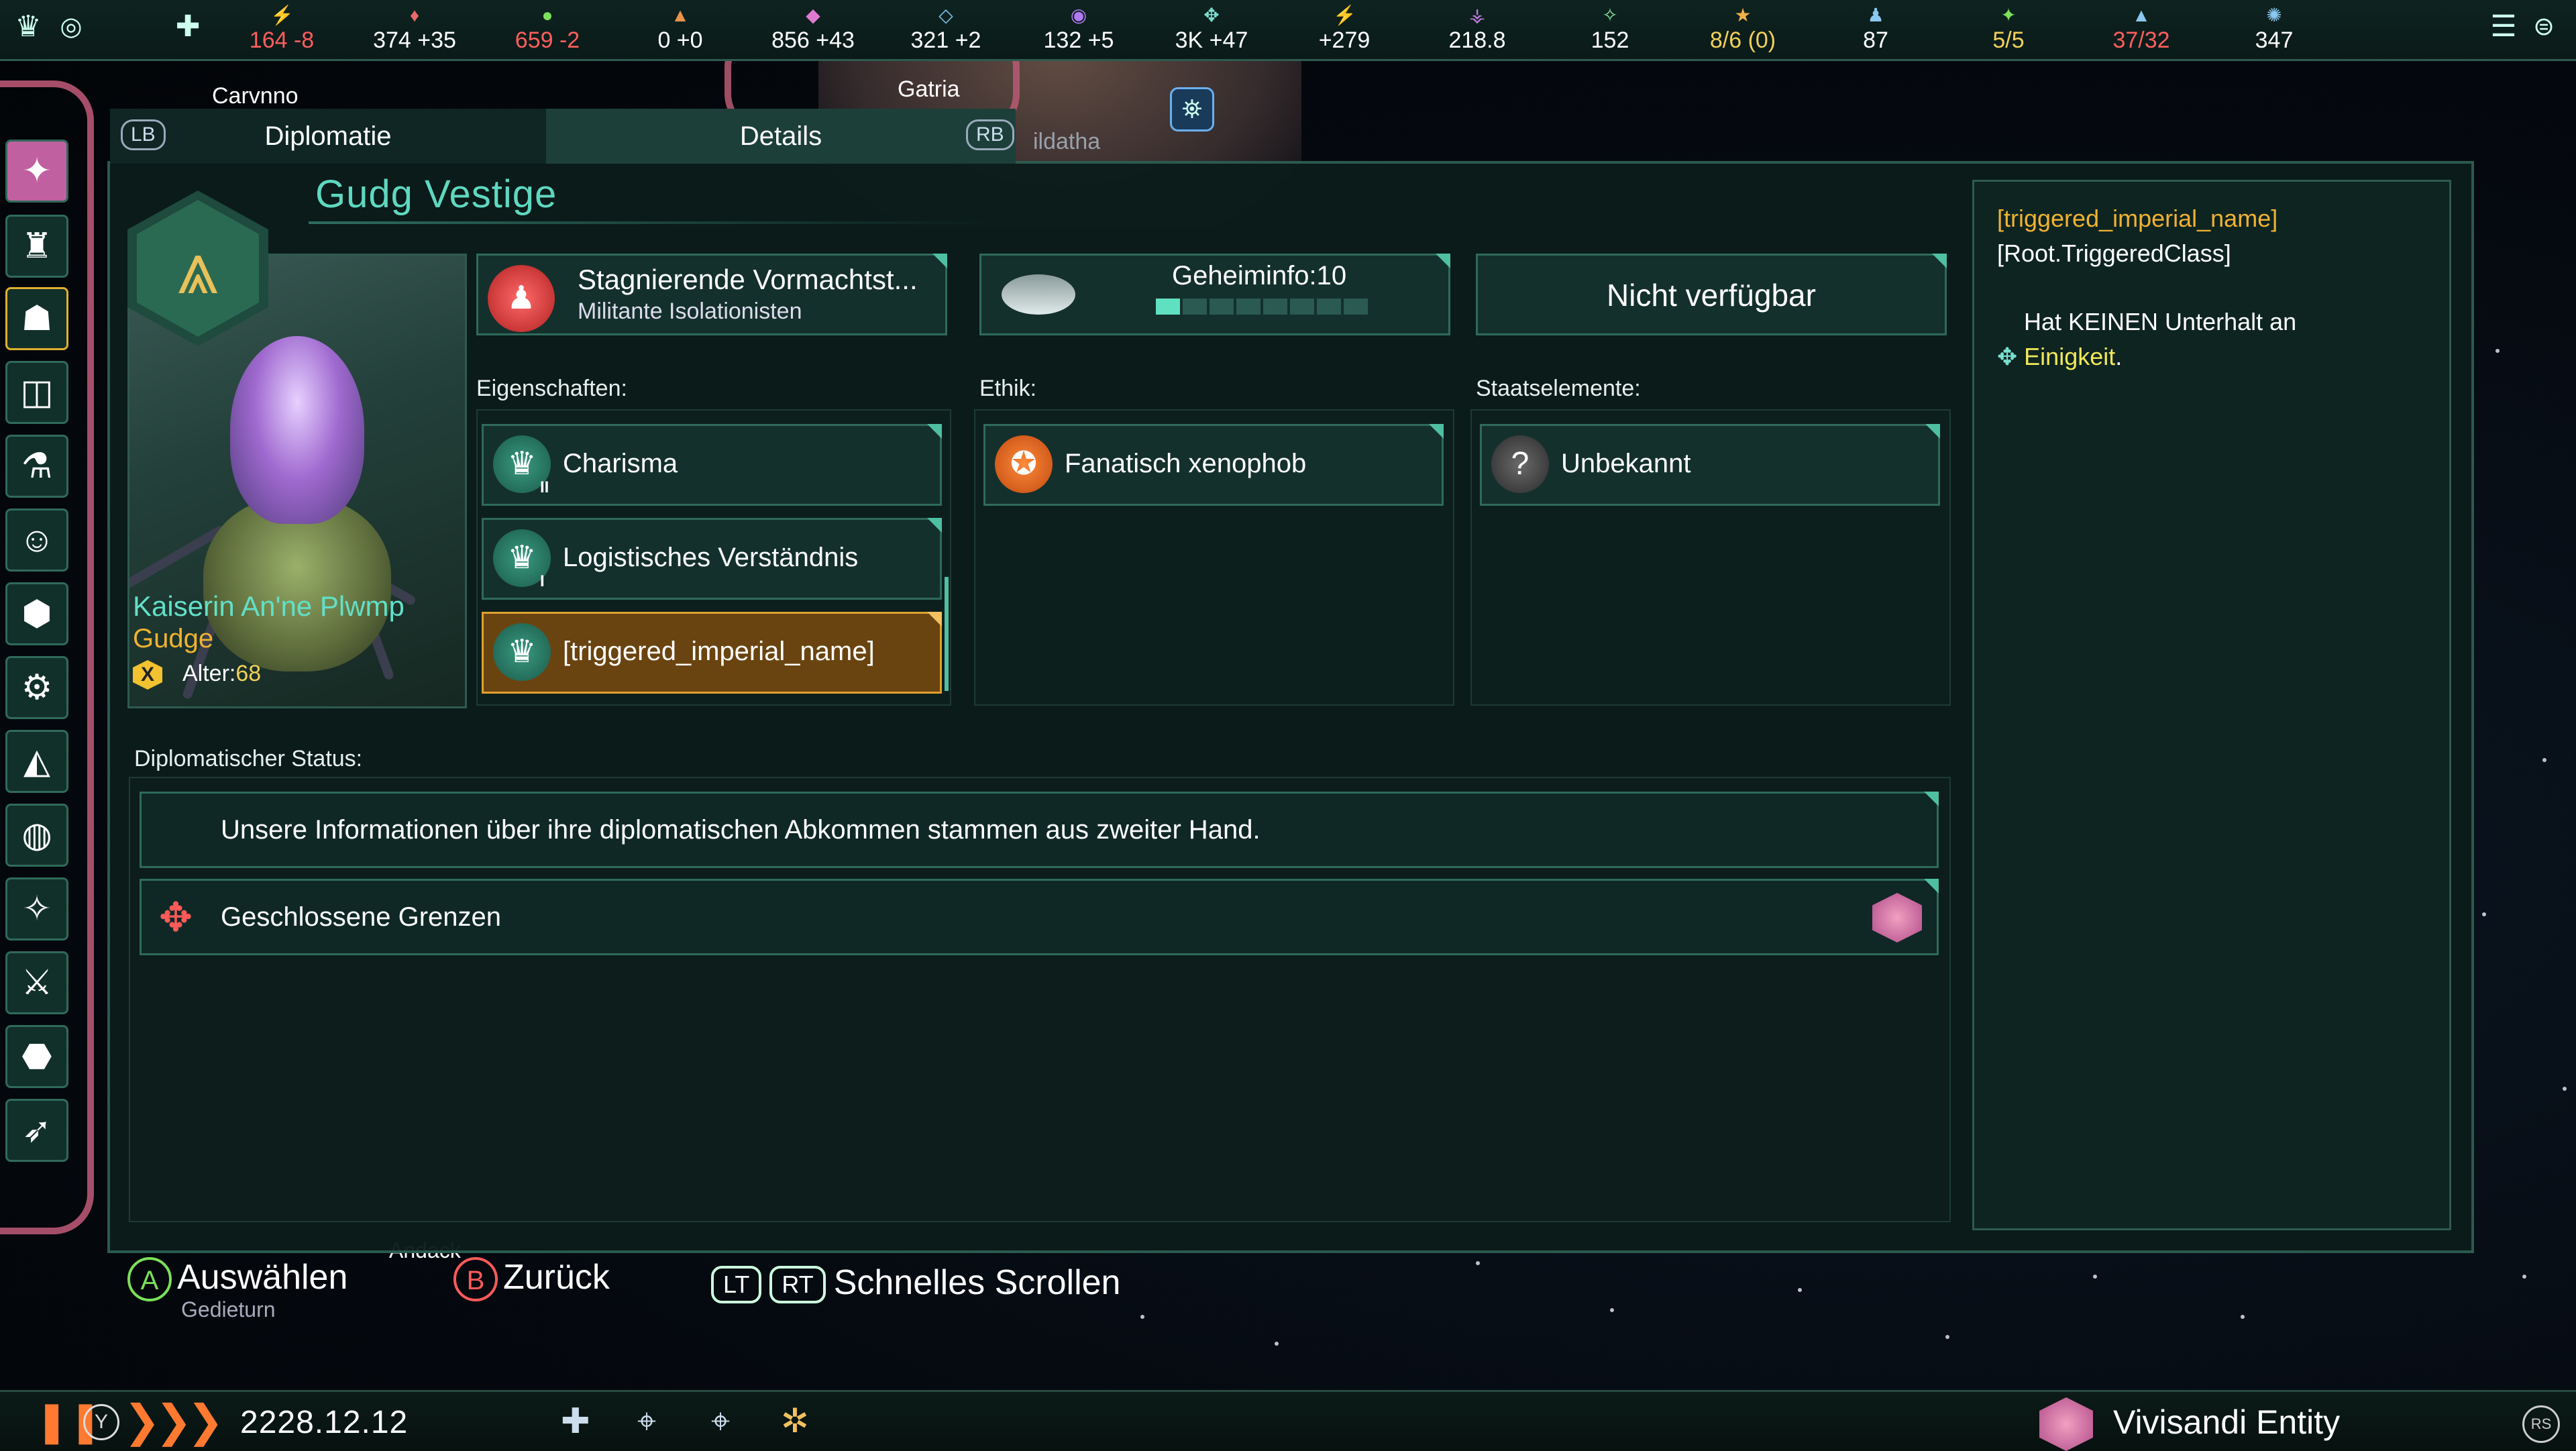 The image size is (2576, 1451). I want to click on sidebar-situations-icon: ✧, so click(36, 909).